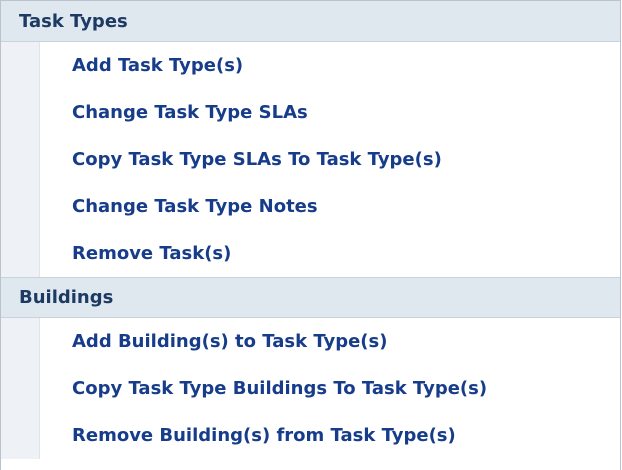 The image size is (622, 470). Describe the element at coordinates (310, 65) in the screenshot. I see `add-task-type-link: Add Task Type(s)` at that location.